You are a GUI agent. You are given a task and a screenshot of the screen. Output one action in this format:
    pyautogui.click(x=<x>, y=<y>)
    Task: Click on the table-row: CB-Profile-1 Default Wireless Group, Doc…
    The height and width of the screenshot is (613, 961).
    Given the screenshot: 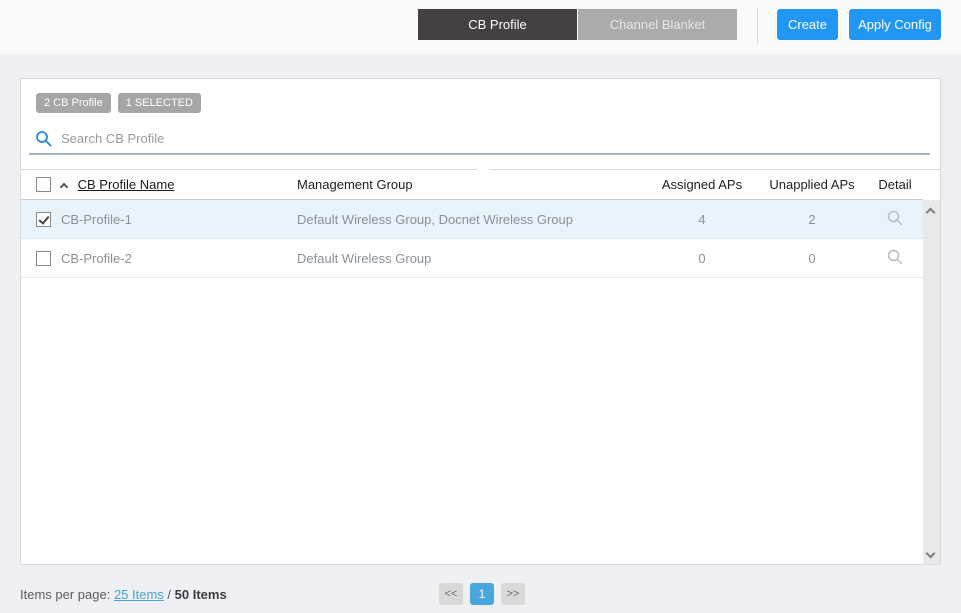 What is the action you would take?
    pyautogui.click(x=472, y=219)
    